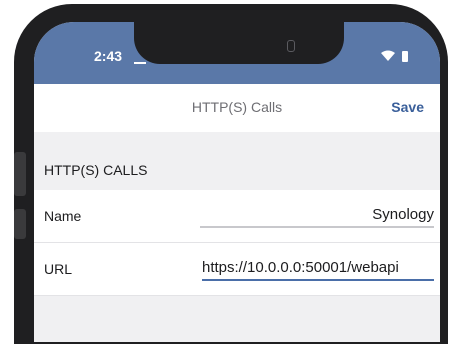  I want to click on section-title: HTTP(S) CALLS, so click(96, 170).